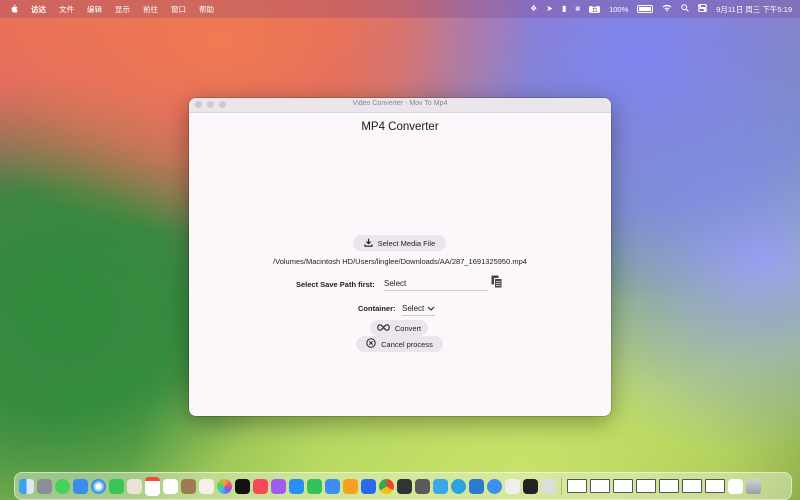 Image resolution: width=800 pixels, height=500 pixels. Describe the element at coordinates (497, 282) in the screenshot. I see `copy-documents-icon` at that location.